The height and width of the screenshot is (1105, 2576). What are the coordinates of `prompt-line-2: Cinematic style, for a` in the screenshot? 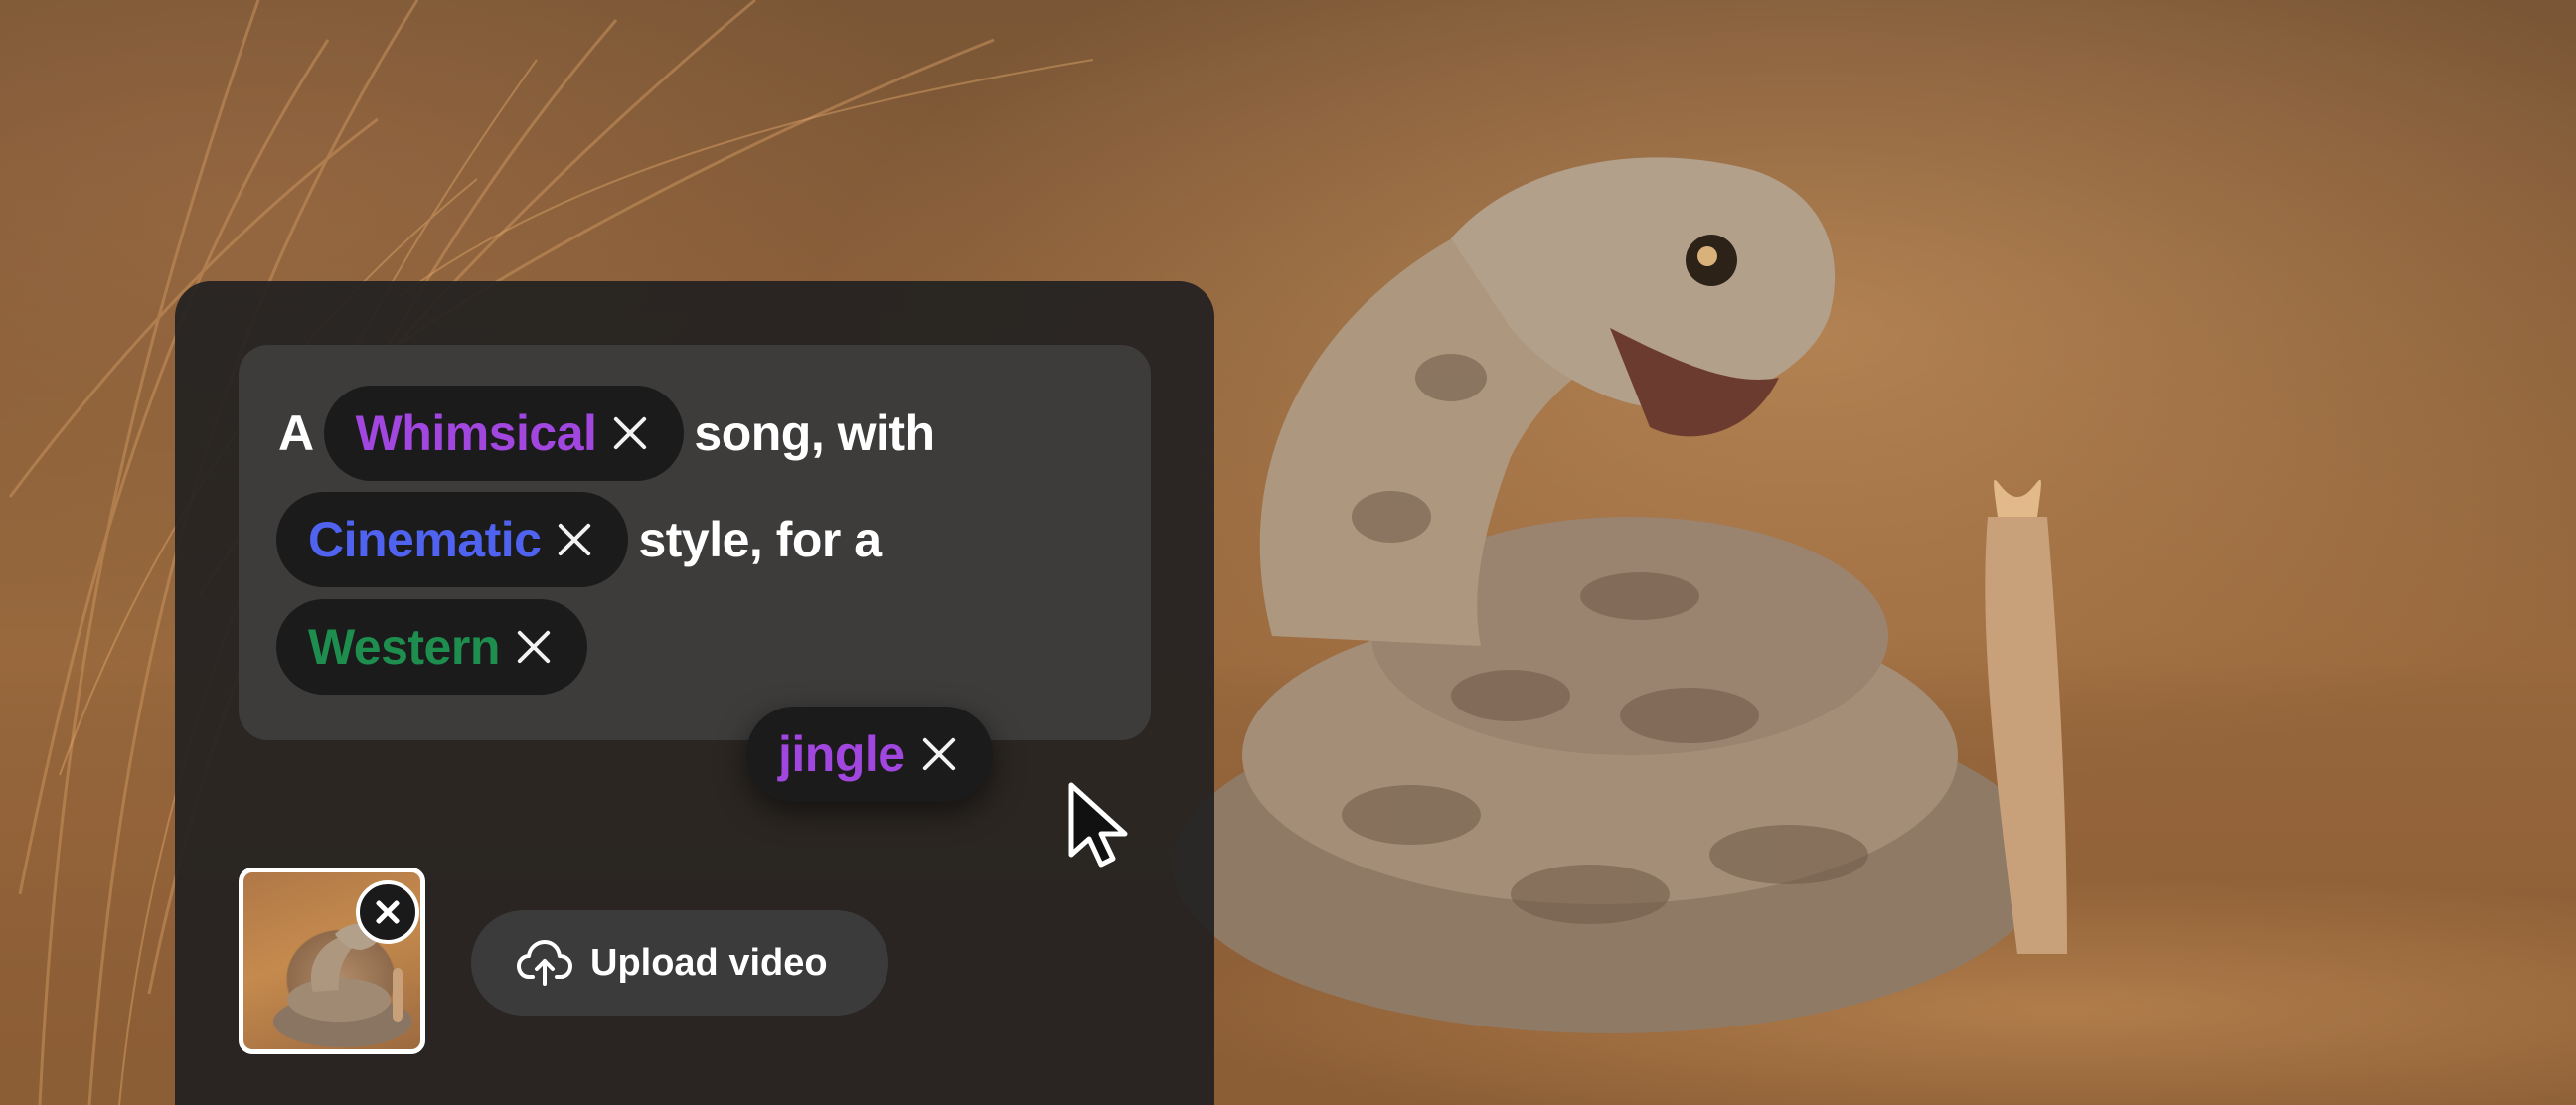 It's located at (579, 539).